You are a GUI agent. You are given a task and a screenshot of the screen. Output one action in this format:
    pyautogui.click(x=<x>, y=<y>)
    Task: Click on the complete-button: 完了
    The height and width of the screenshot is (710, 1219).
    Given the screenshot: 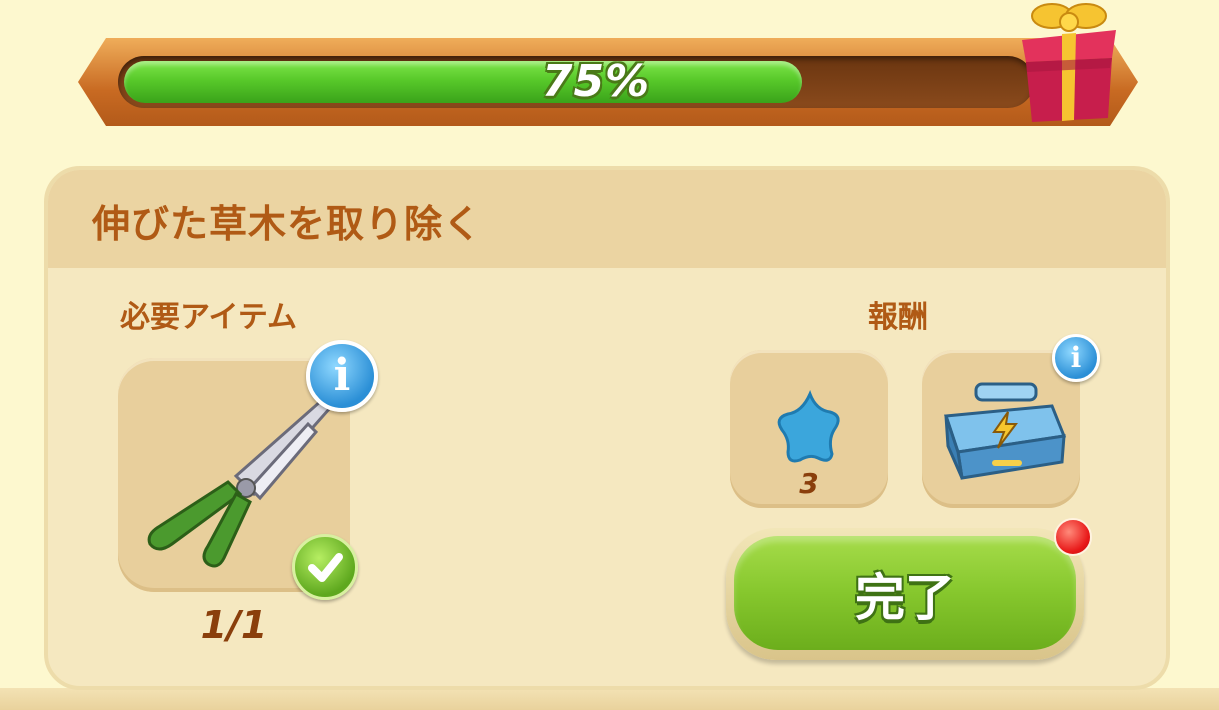 What is the action you would take?
    pyautogui.click(x=905, y=594)
    